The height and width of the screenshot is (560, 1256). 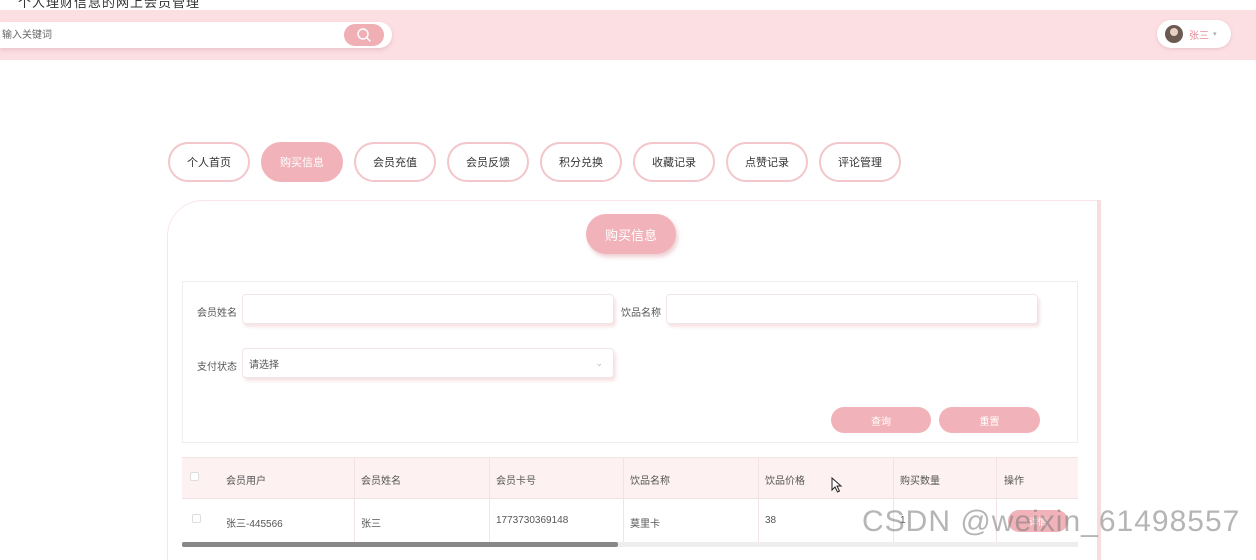 I want to click on search-box, so click(x=196, y=35).